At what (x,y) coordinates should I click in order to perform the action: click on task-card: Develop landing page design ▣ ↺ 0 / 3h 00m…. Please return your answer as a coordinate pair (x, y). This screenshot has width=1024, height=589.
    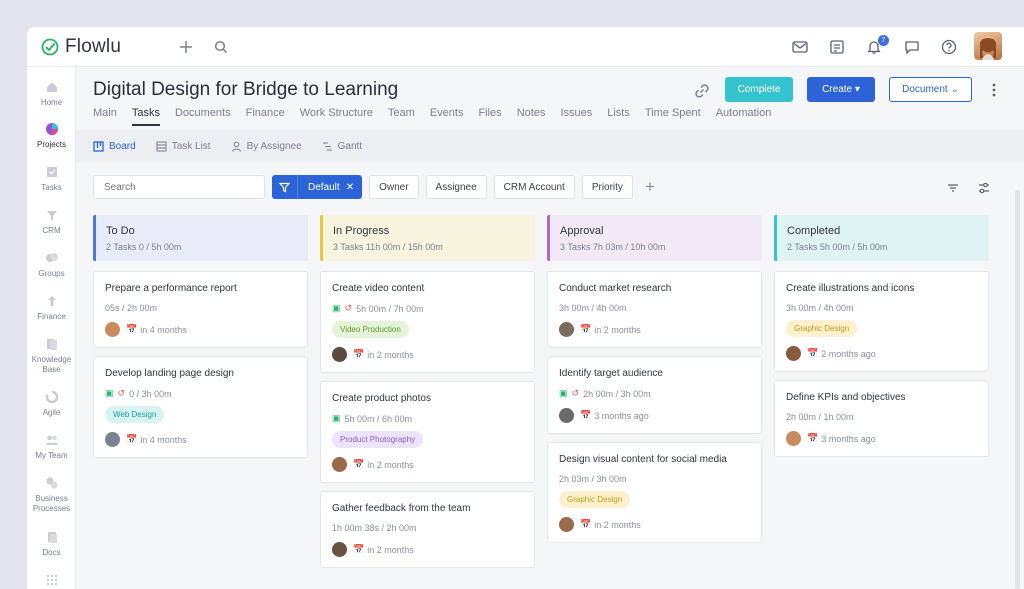
    Looking at the image, I should click on (200, 407).